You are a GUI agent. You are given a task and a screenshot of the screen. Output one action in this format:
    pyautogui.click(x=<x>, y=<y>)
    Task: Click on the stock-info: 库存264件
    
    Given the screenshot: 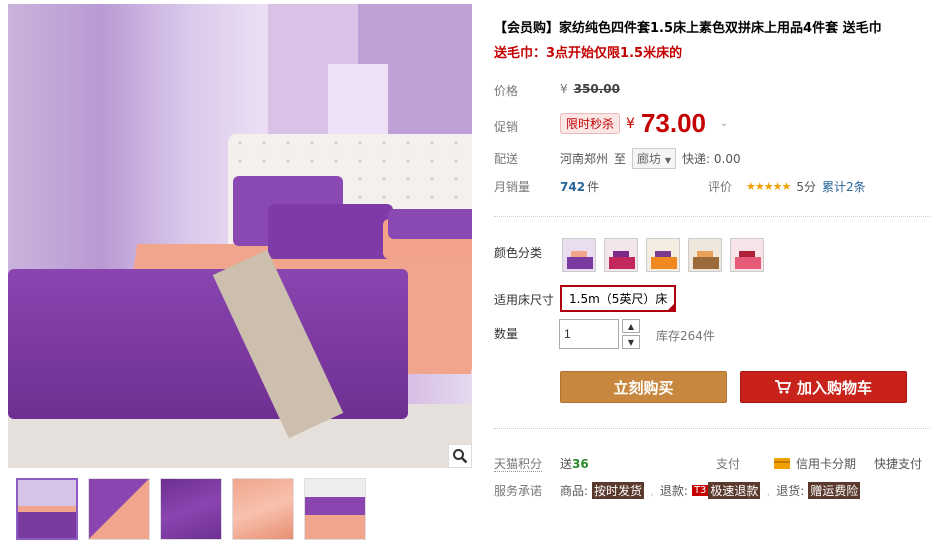 What is the action you would take?
    pyautogui.click(x=685, y=335)
    